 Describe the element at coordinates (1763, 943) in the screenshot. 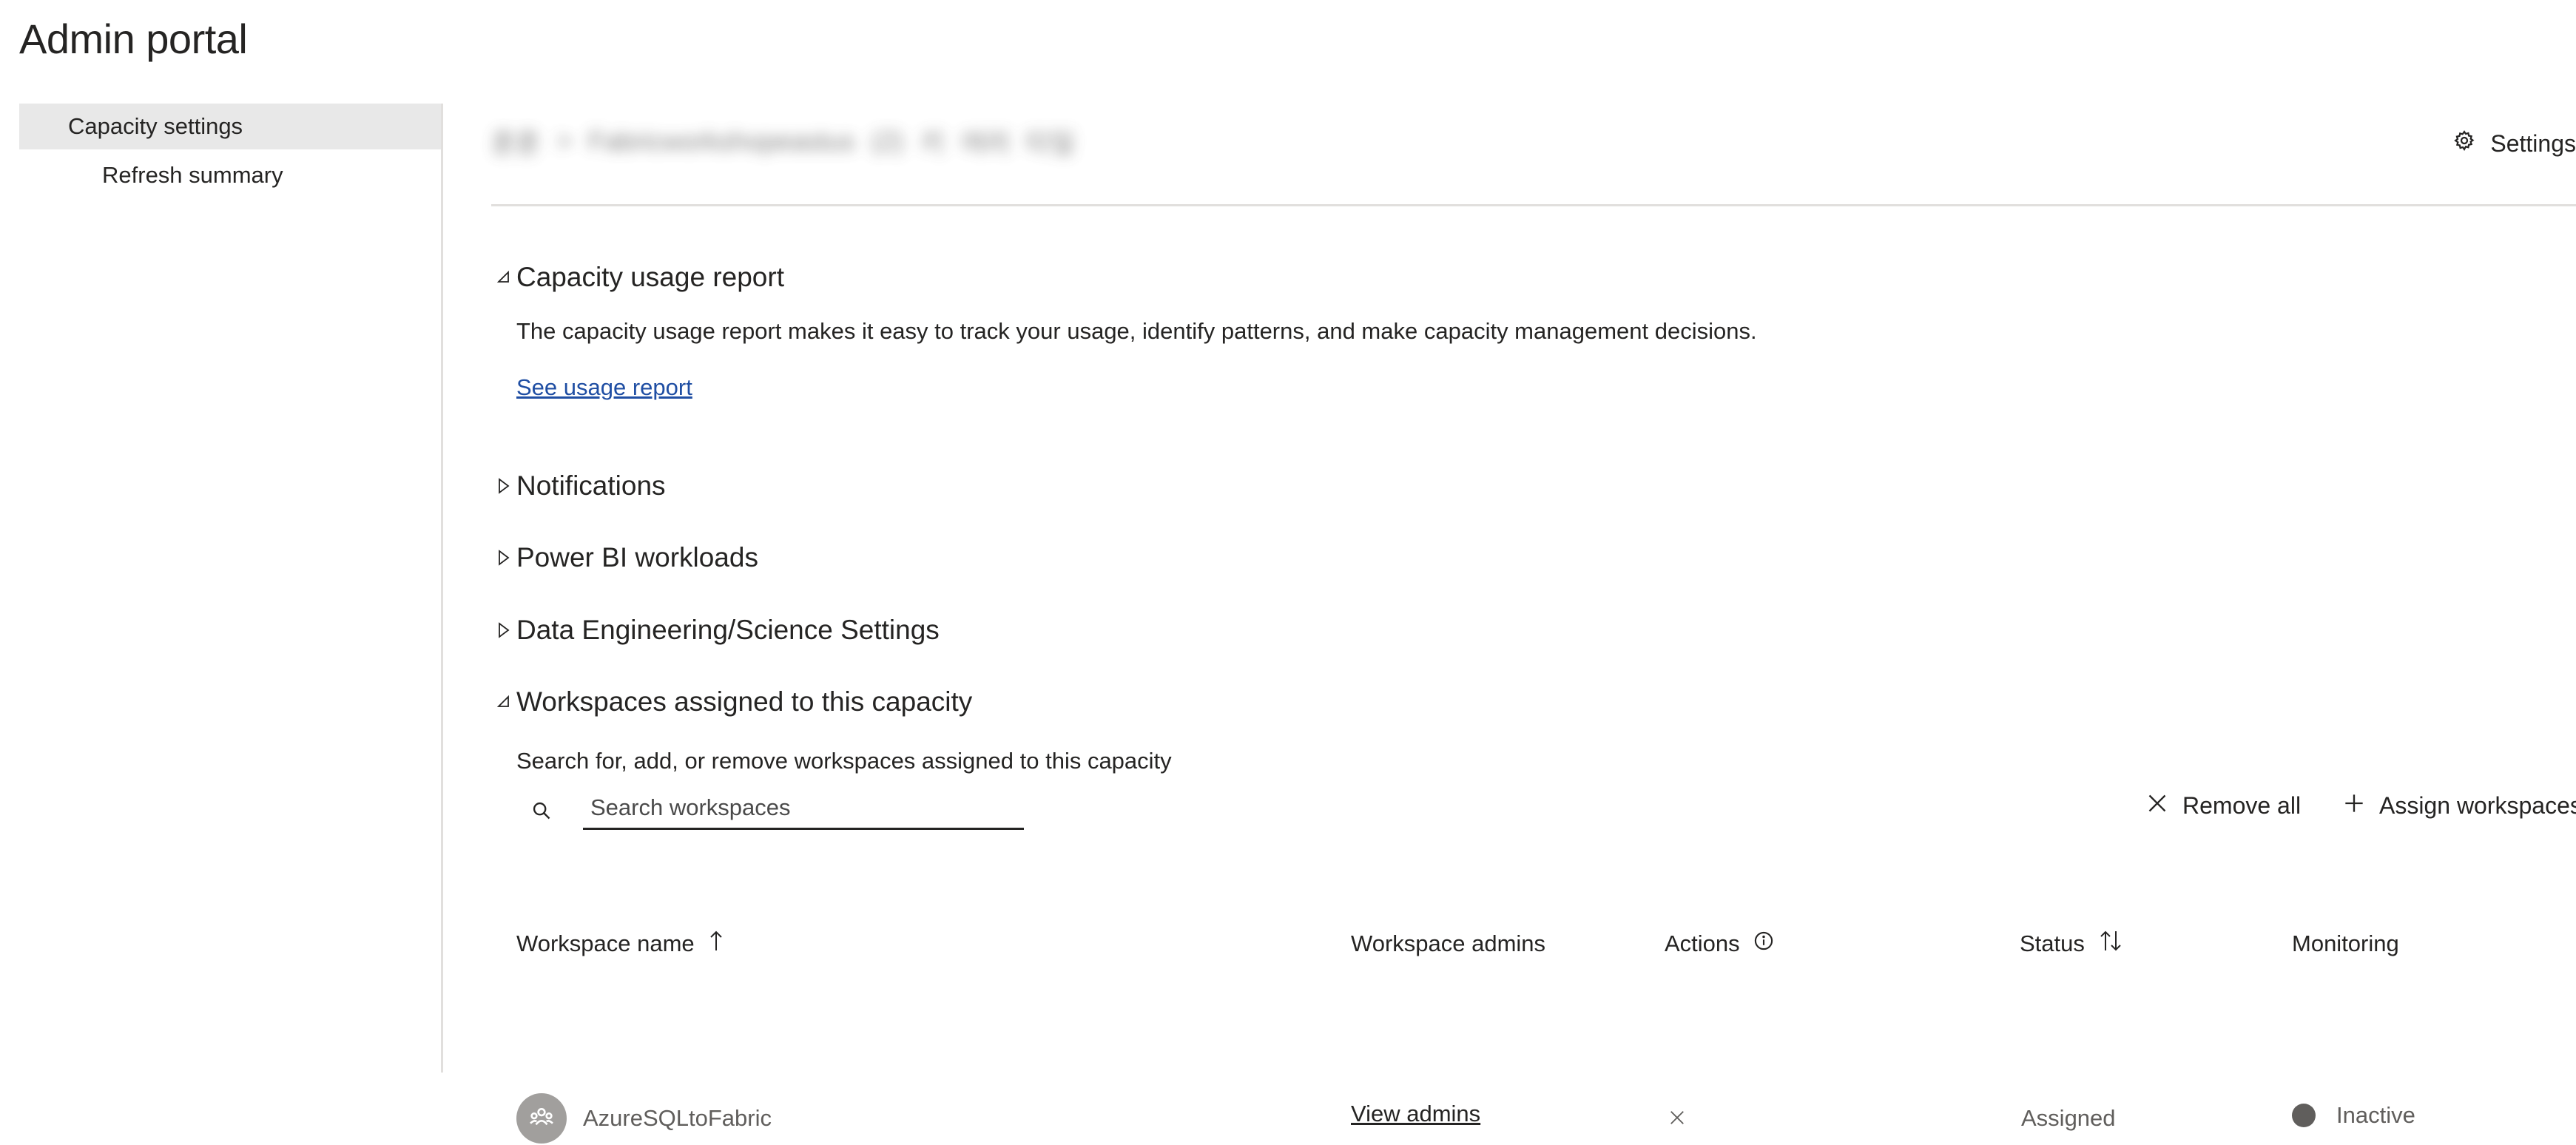

I see `info-icon` at that location.